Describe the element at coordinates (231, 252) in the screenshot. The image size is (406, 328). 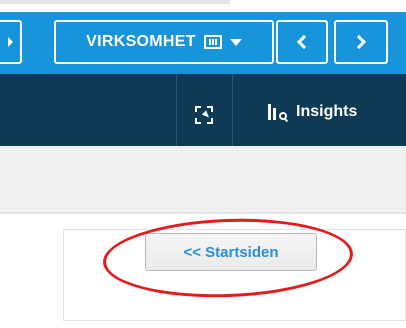
I see `start-page-button: << Startsiden` at that location.